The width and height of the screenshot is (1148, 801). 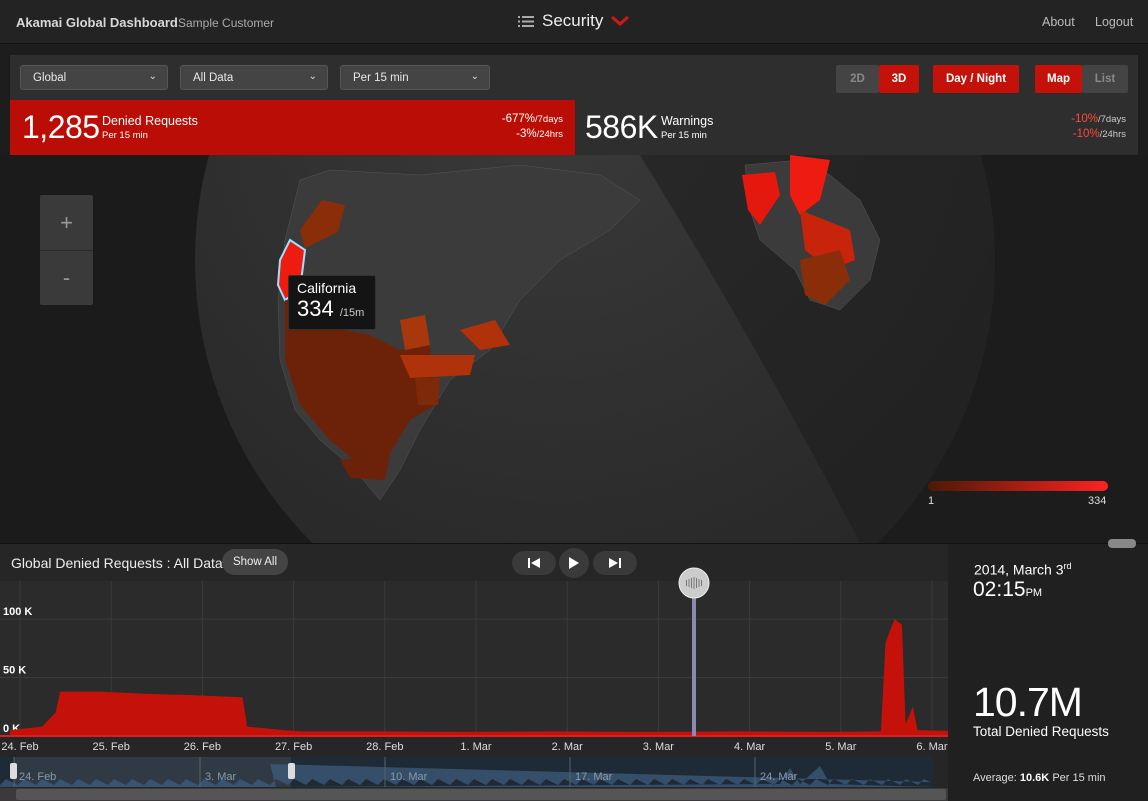 What do you see at coordinates (684, 135) in the screenshot?
I see `warnings-sub: Per 15 min` at bounding box center [684, 135].